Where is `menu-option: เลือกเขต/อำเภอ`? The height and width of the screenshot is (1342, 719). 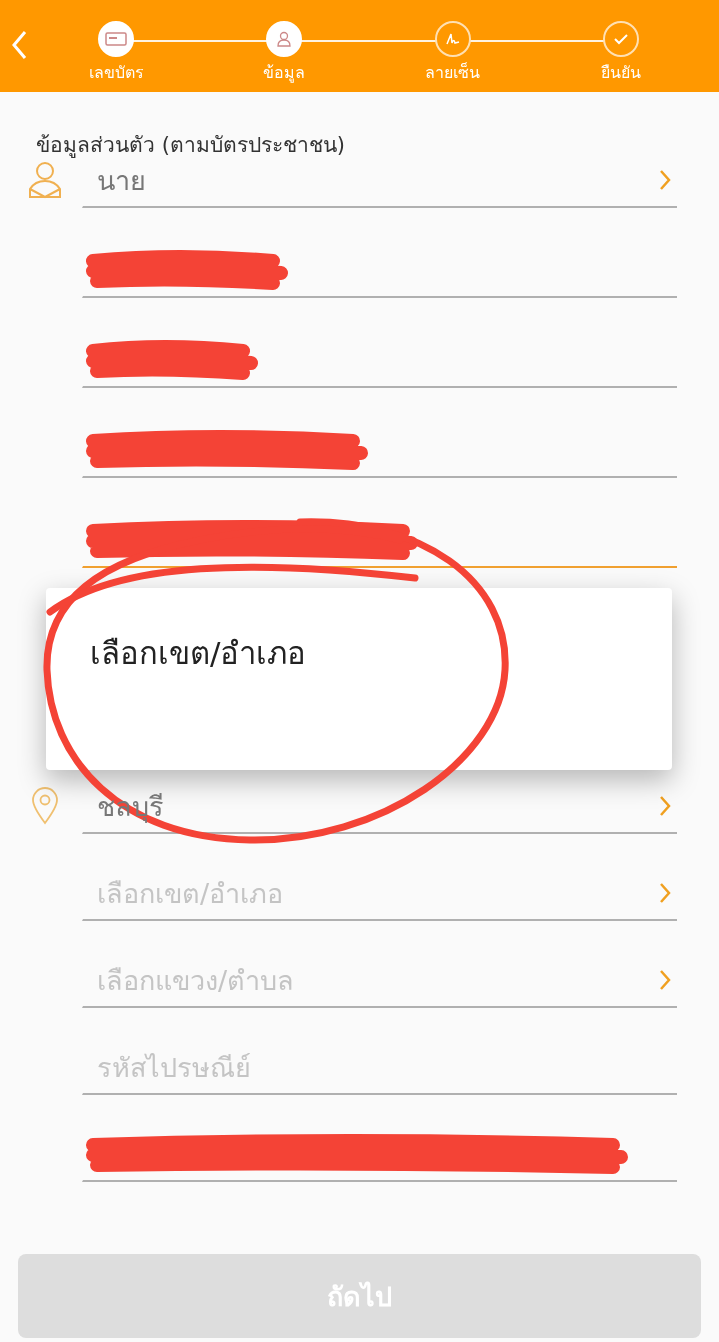 menu-option: เลือกเขต/อำเภอ is located at coordinates (198, 653).